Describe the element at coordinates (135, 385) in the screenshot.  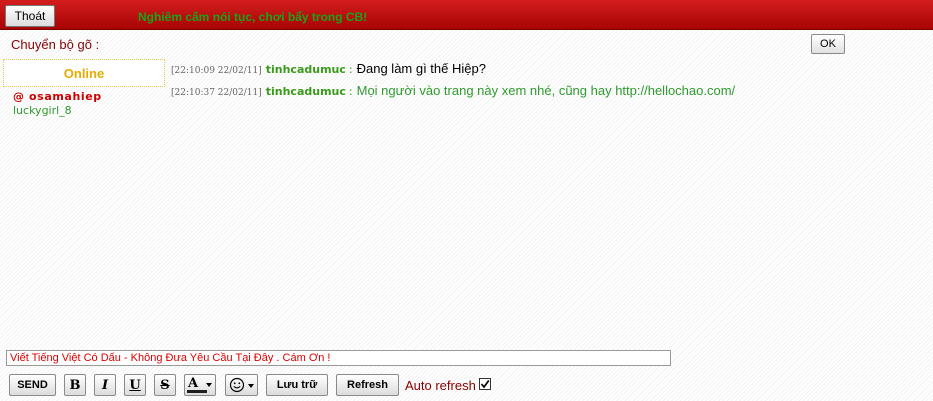
I see `underline-button: U` at that location.